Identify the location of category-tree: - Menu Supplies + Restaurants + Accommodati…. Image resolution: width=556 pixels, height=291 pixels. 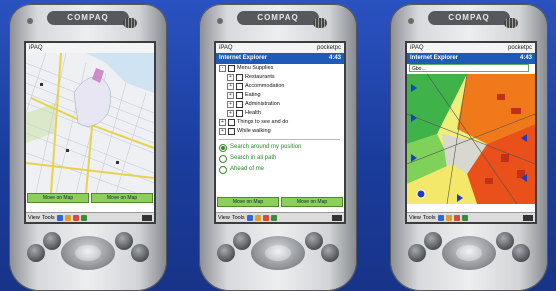
(280, 124).